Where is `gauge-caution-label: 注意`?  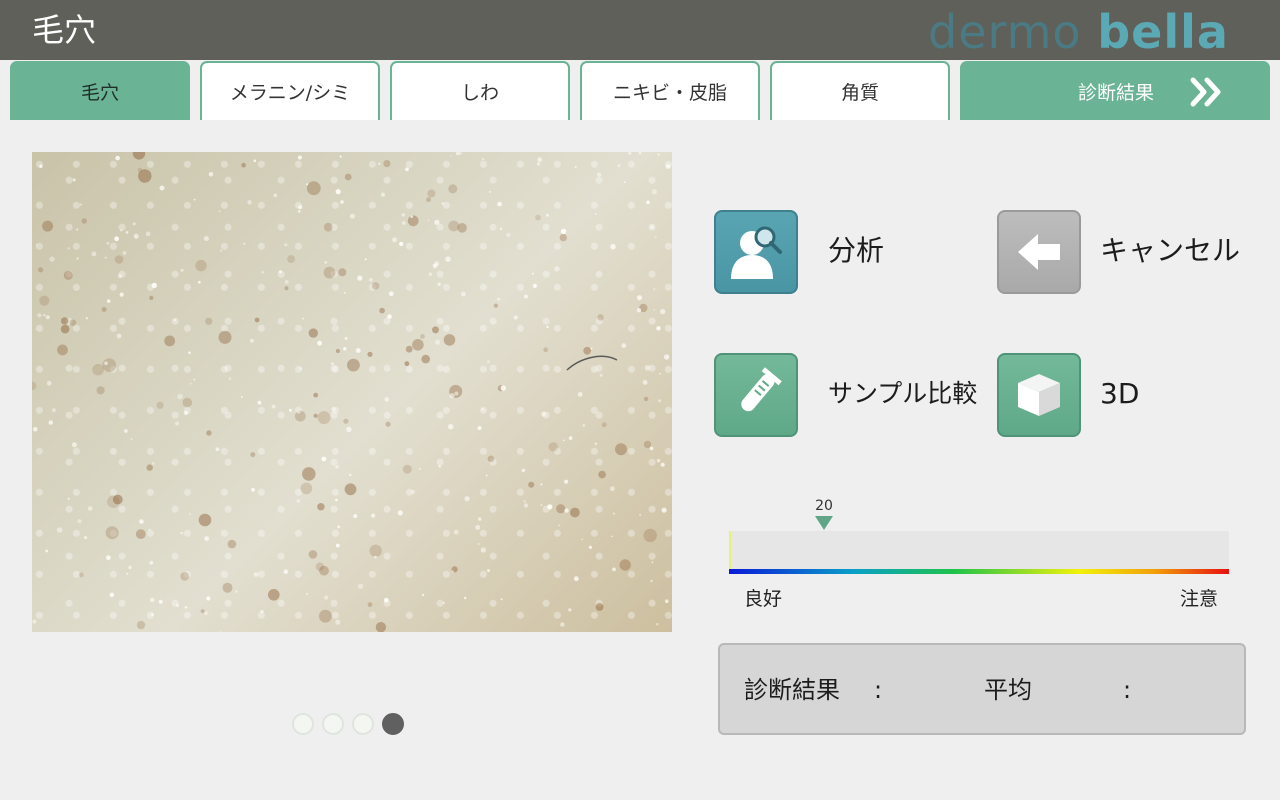
gauge-caution-label: 注意 is located at coordinates (1199, 599).